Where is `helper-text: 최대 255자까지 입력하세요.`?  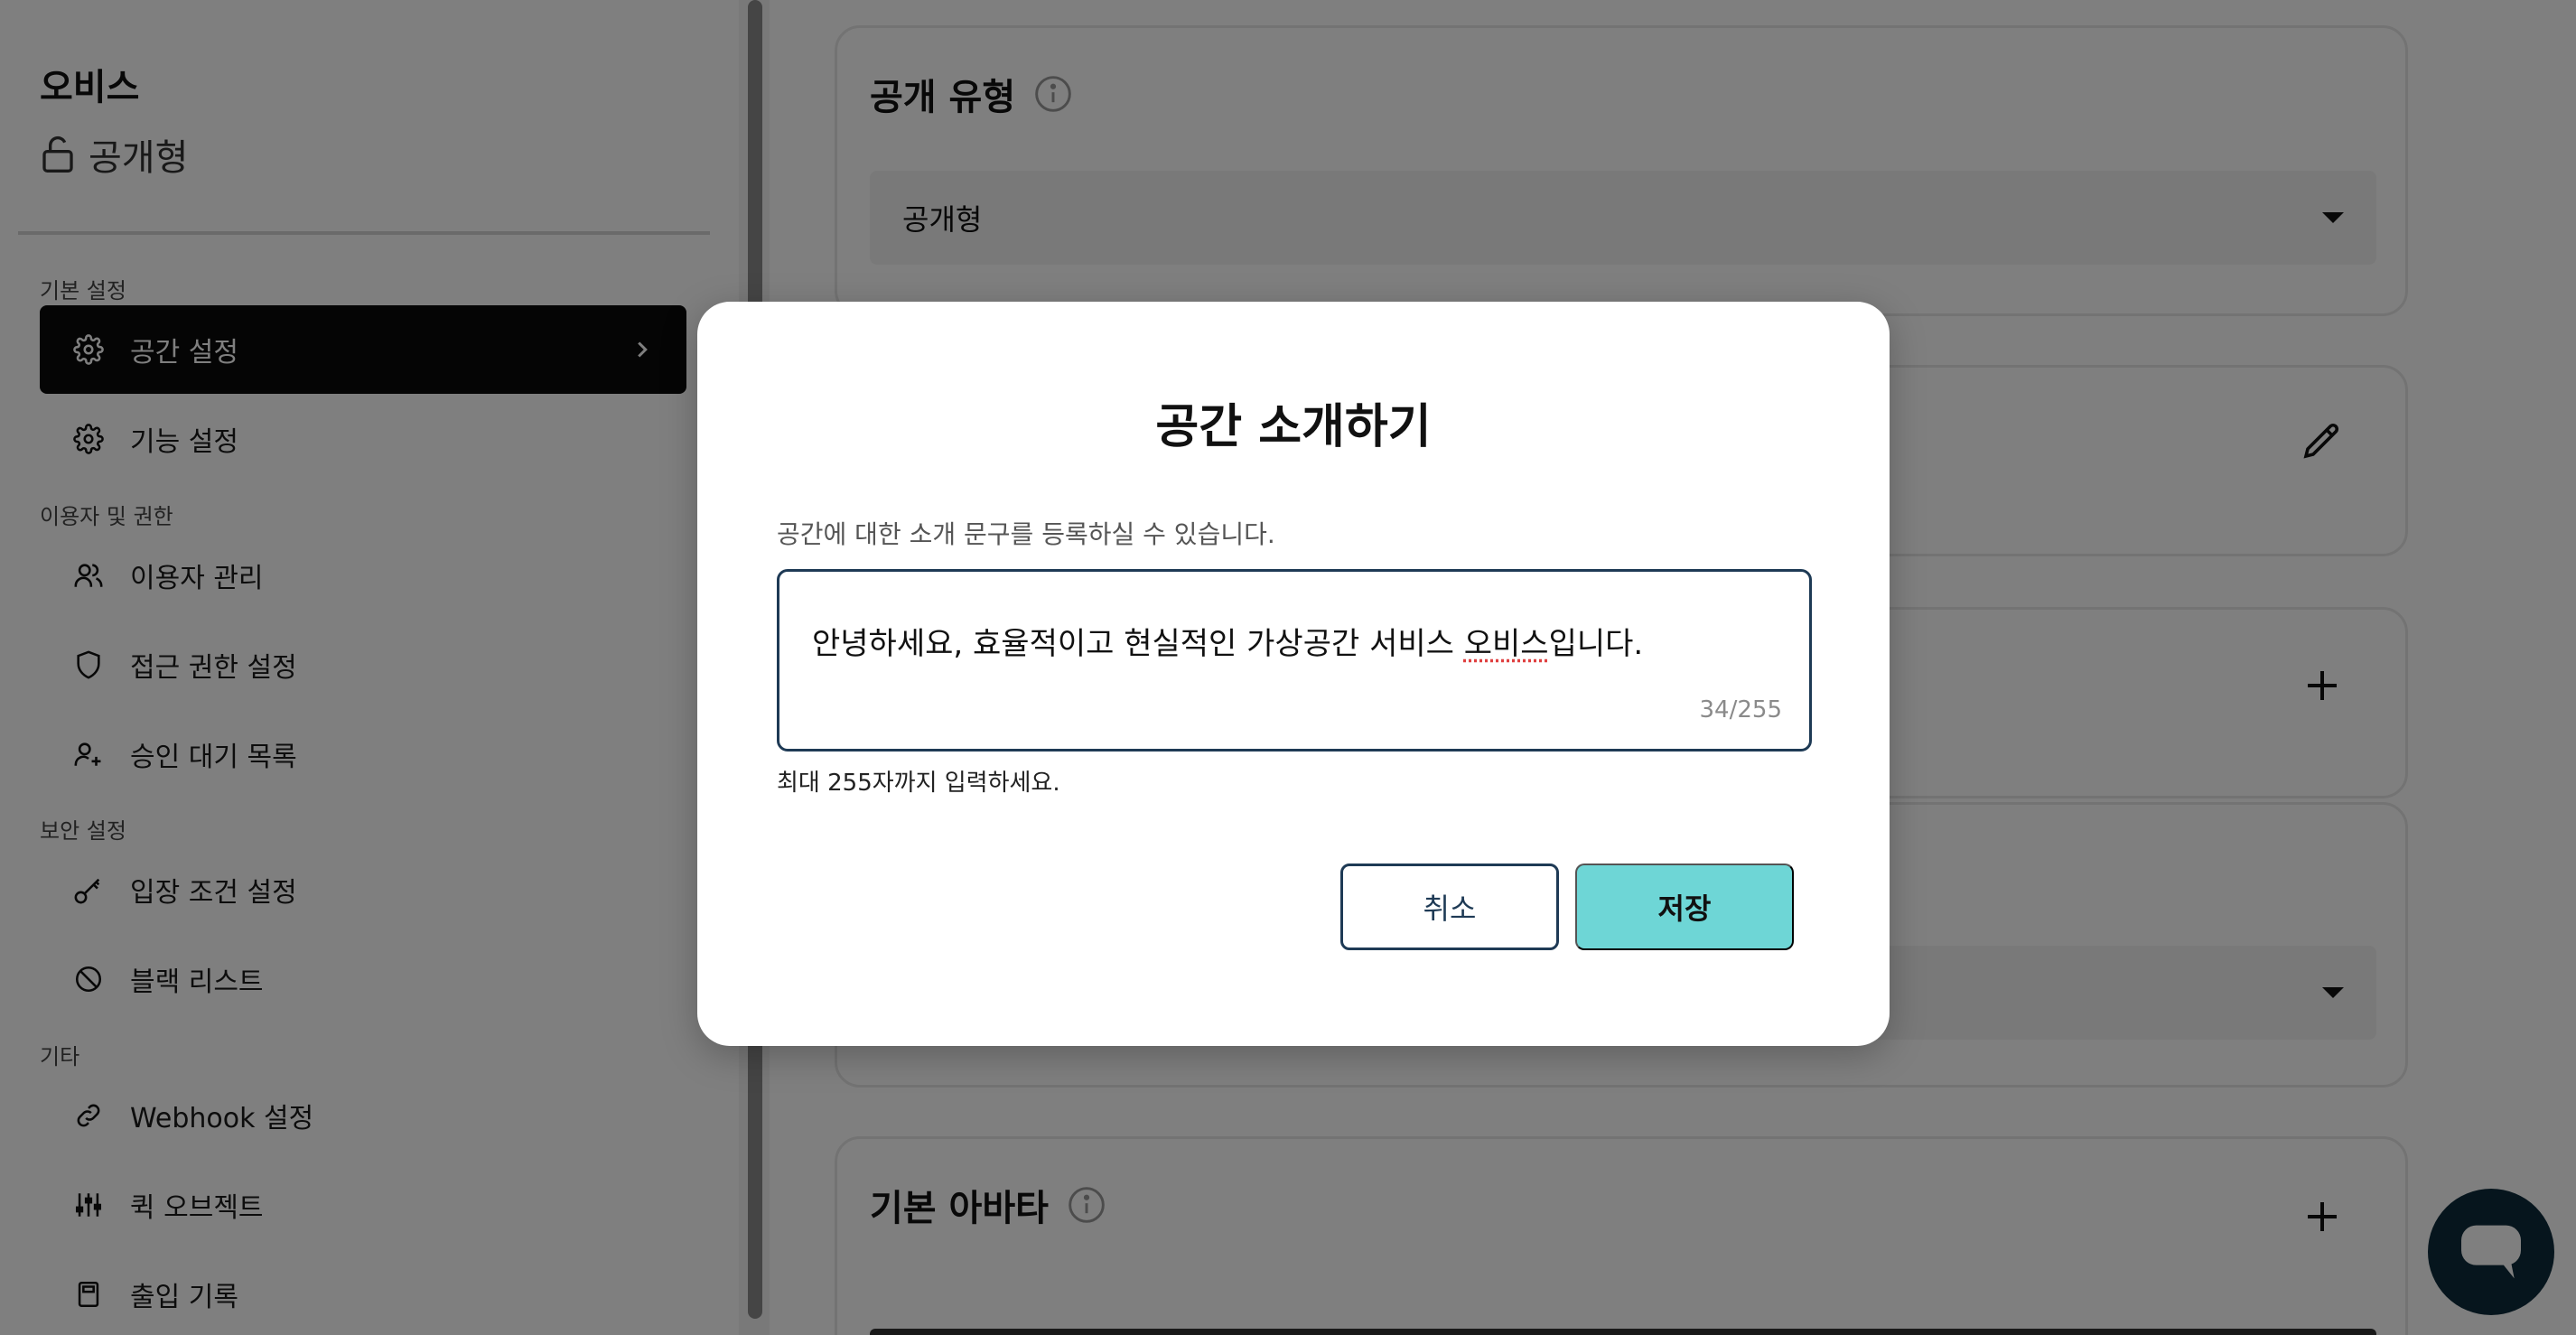 helper-text: 최대 255자까지 입력하세요. is located at coordinates (918, 783).